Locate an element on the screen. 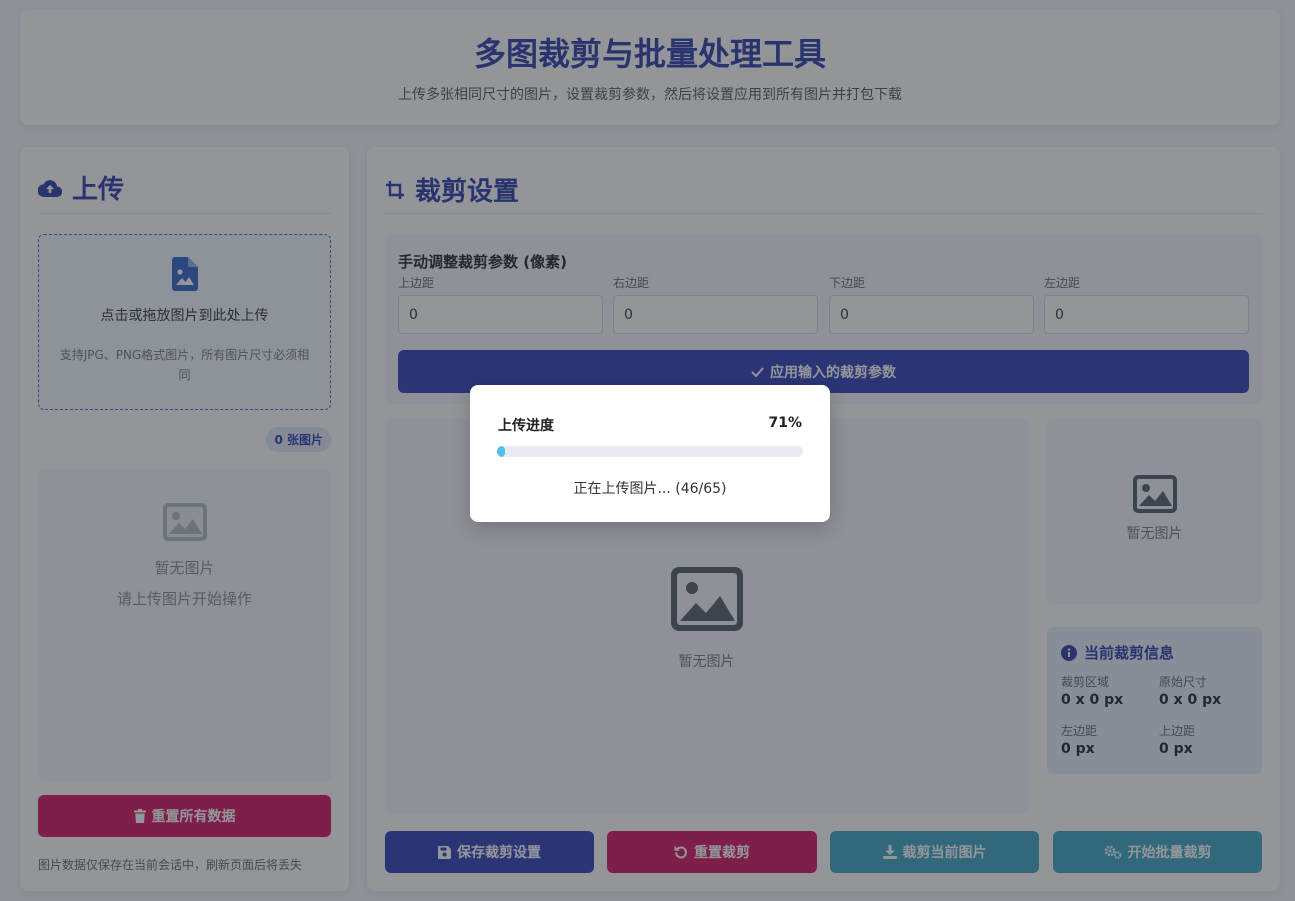 The width and height of the screenshot is (1295, 901). progress-percent: 71% is located at coordinates (785, 423).